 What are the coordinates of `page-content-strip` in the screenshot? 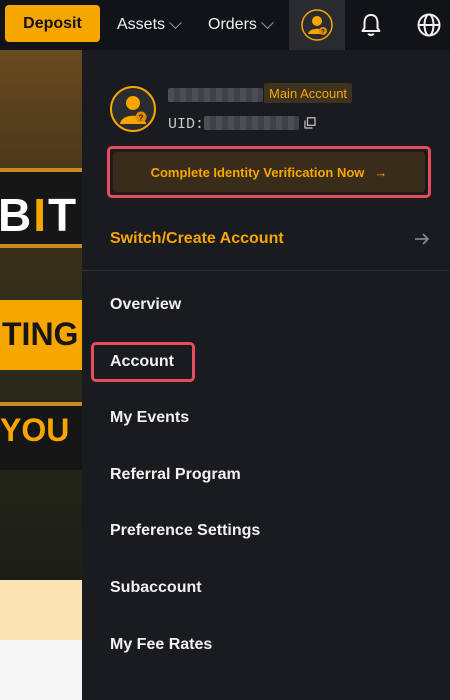 It's located at (41, 670).